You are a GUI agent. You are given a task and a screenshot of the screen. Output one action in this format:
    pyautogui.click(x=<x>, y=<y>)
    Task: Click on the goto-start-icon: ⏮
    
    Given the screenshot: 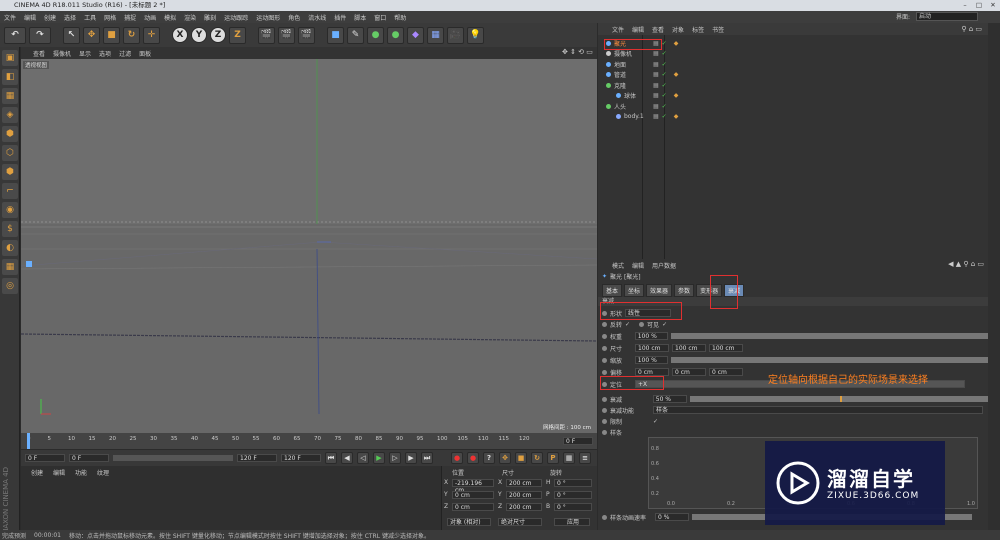 What is the action you would take?
    pyautogui.click(x=331, y=458)
    